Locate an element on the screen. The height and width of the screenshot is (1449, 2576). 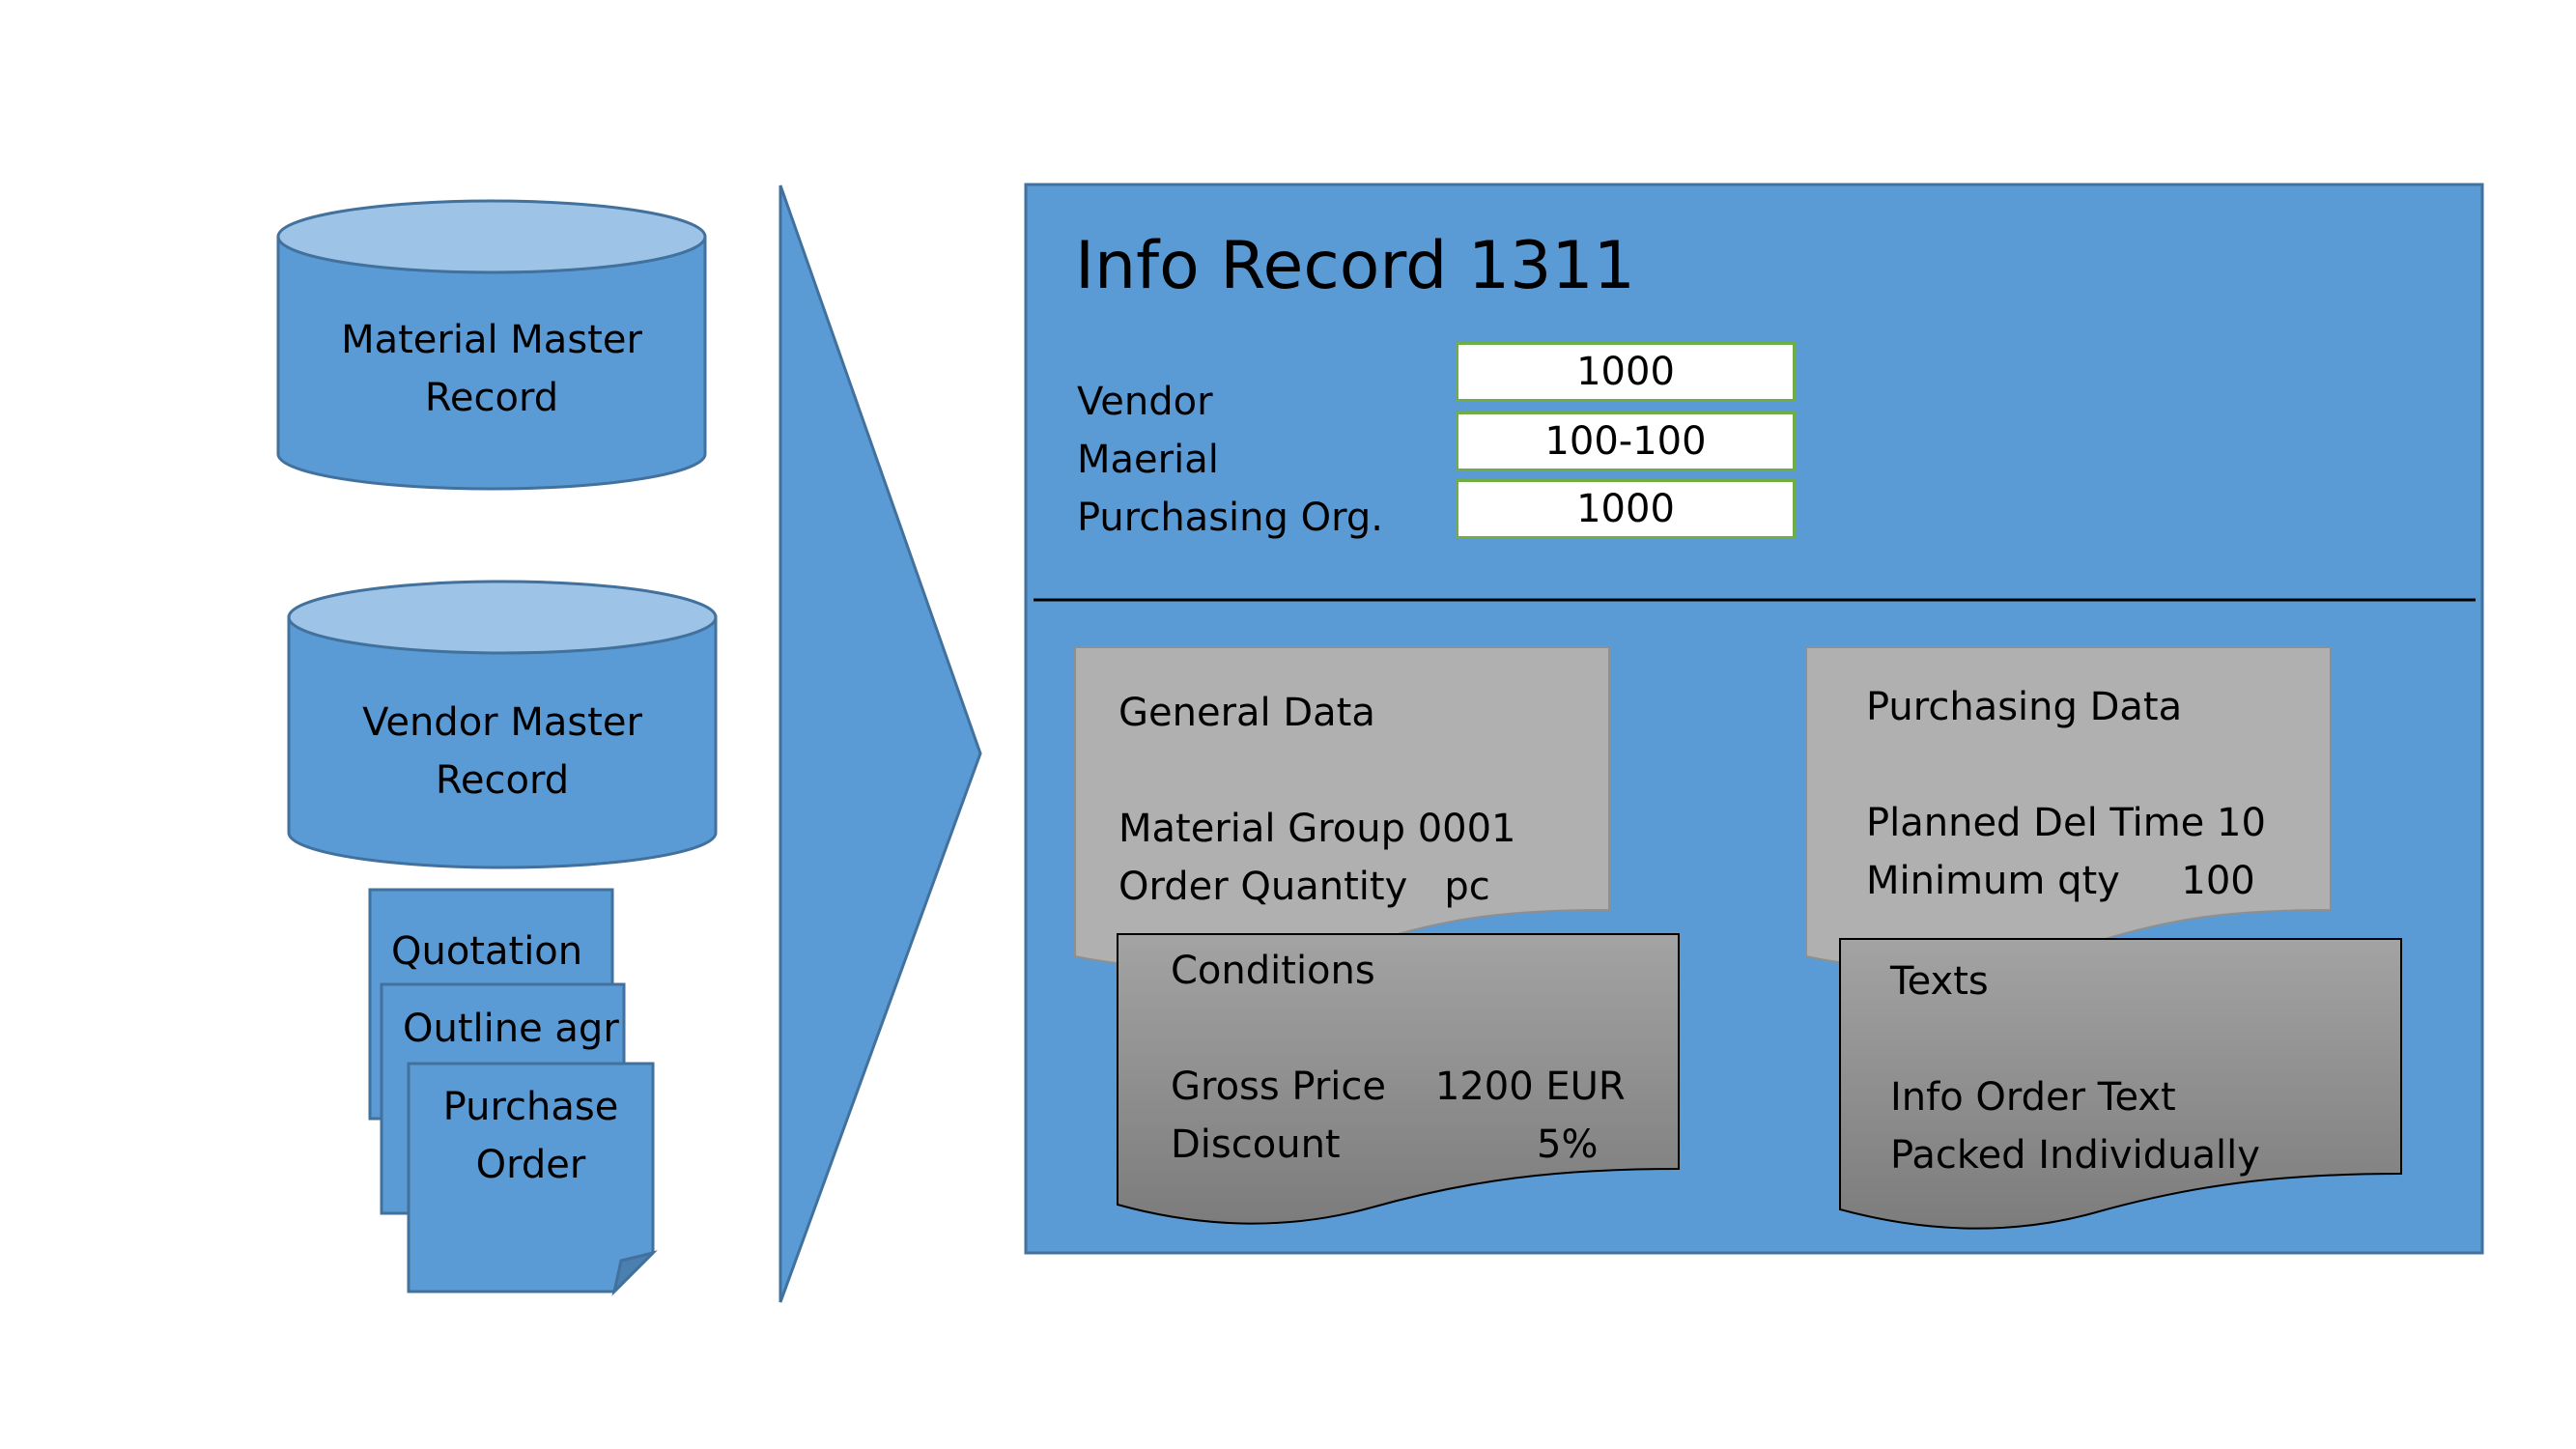
material-field: 100-100 is located at coordinates (1626, 441).